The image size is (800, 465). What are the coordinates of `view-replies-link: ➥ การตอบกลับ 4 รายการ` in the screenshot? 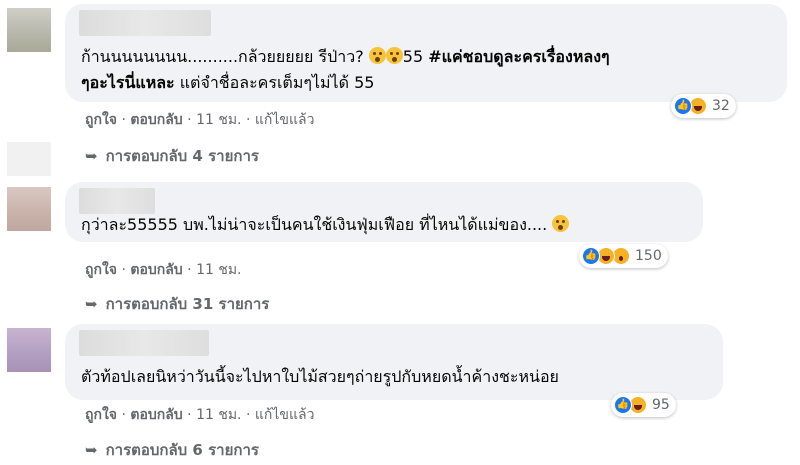 It's located at (172, 156).